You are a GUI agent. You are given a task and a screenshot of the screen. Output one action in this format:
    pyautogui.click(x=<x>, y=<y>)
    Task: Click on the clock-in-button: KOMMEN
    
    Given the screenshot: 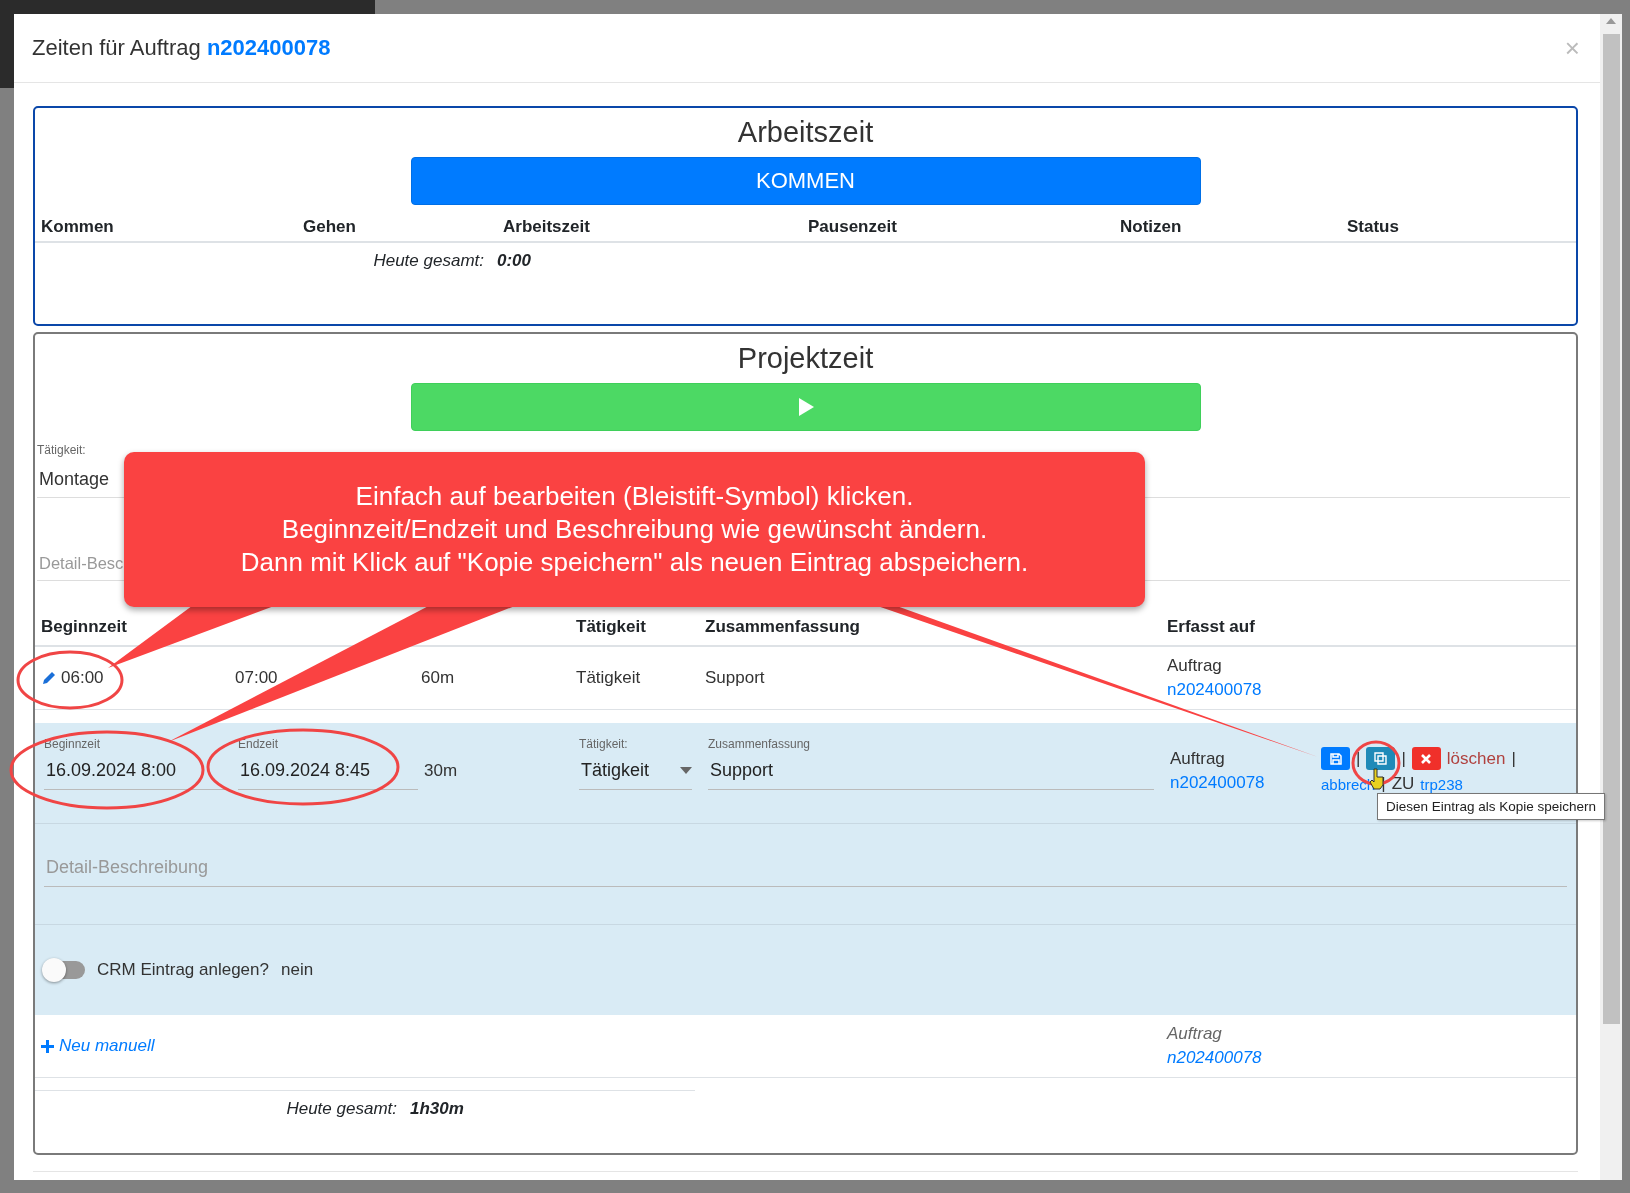 What is the action you would take?
    pyautogui.click(x=805, y=181)
    